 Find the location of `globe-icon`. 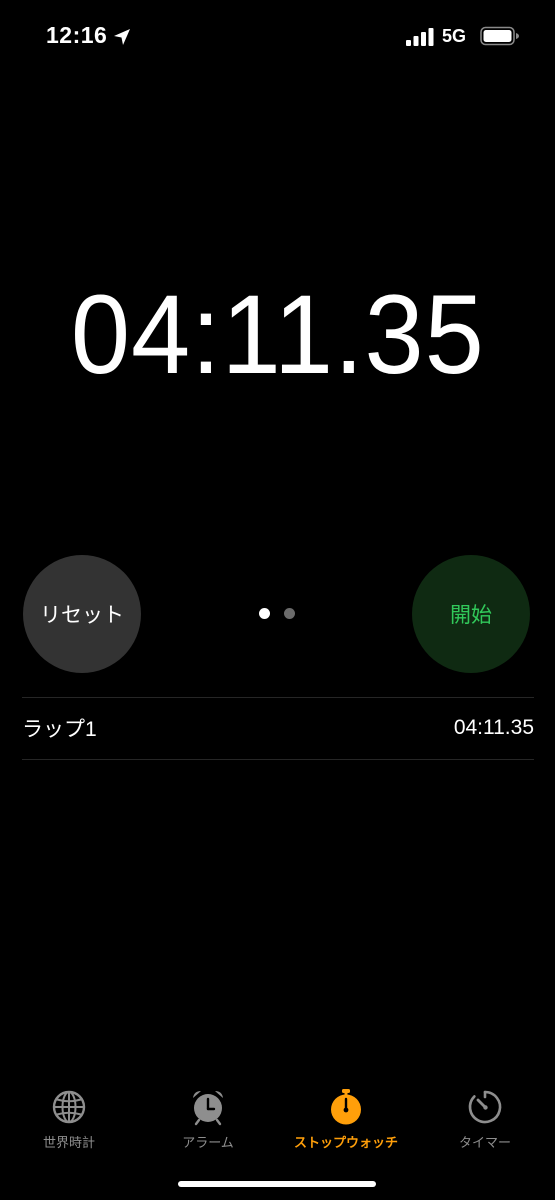

globe-icon is located at coordinates (69, 1107).